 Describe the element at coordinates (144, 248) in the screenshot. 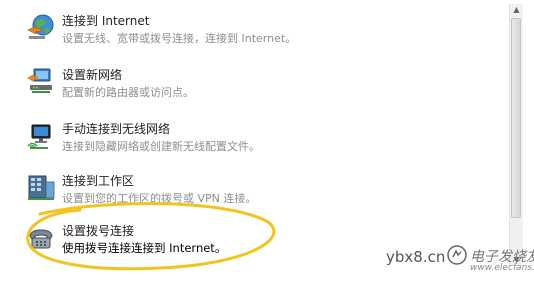

I see `option-description: 使用拨号连接连接到 Internet。` at that location.